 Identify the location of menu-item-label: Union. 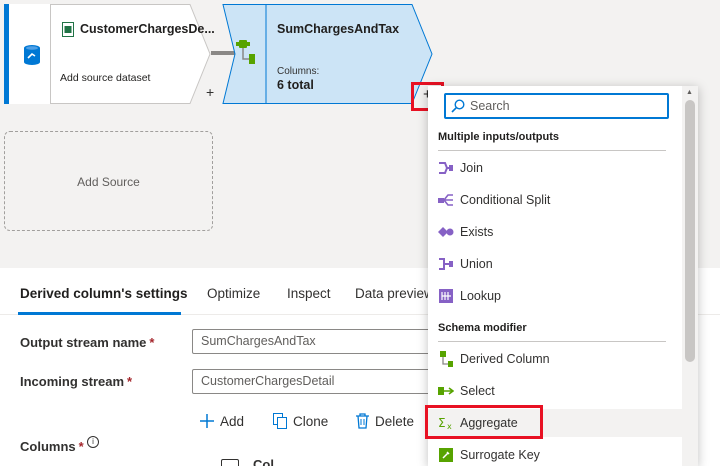
(476, 264).